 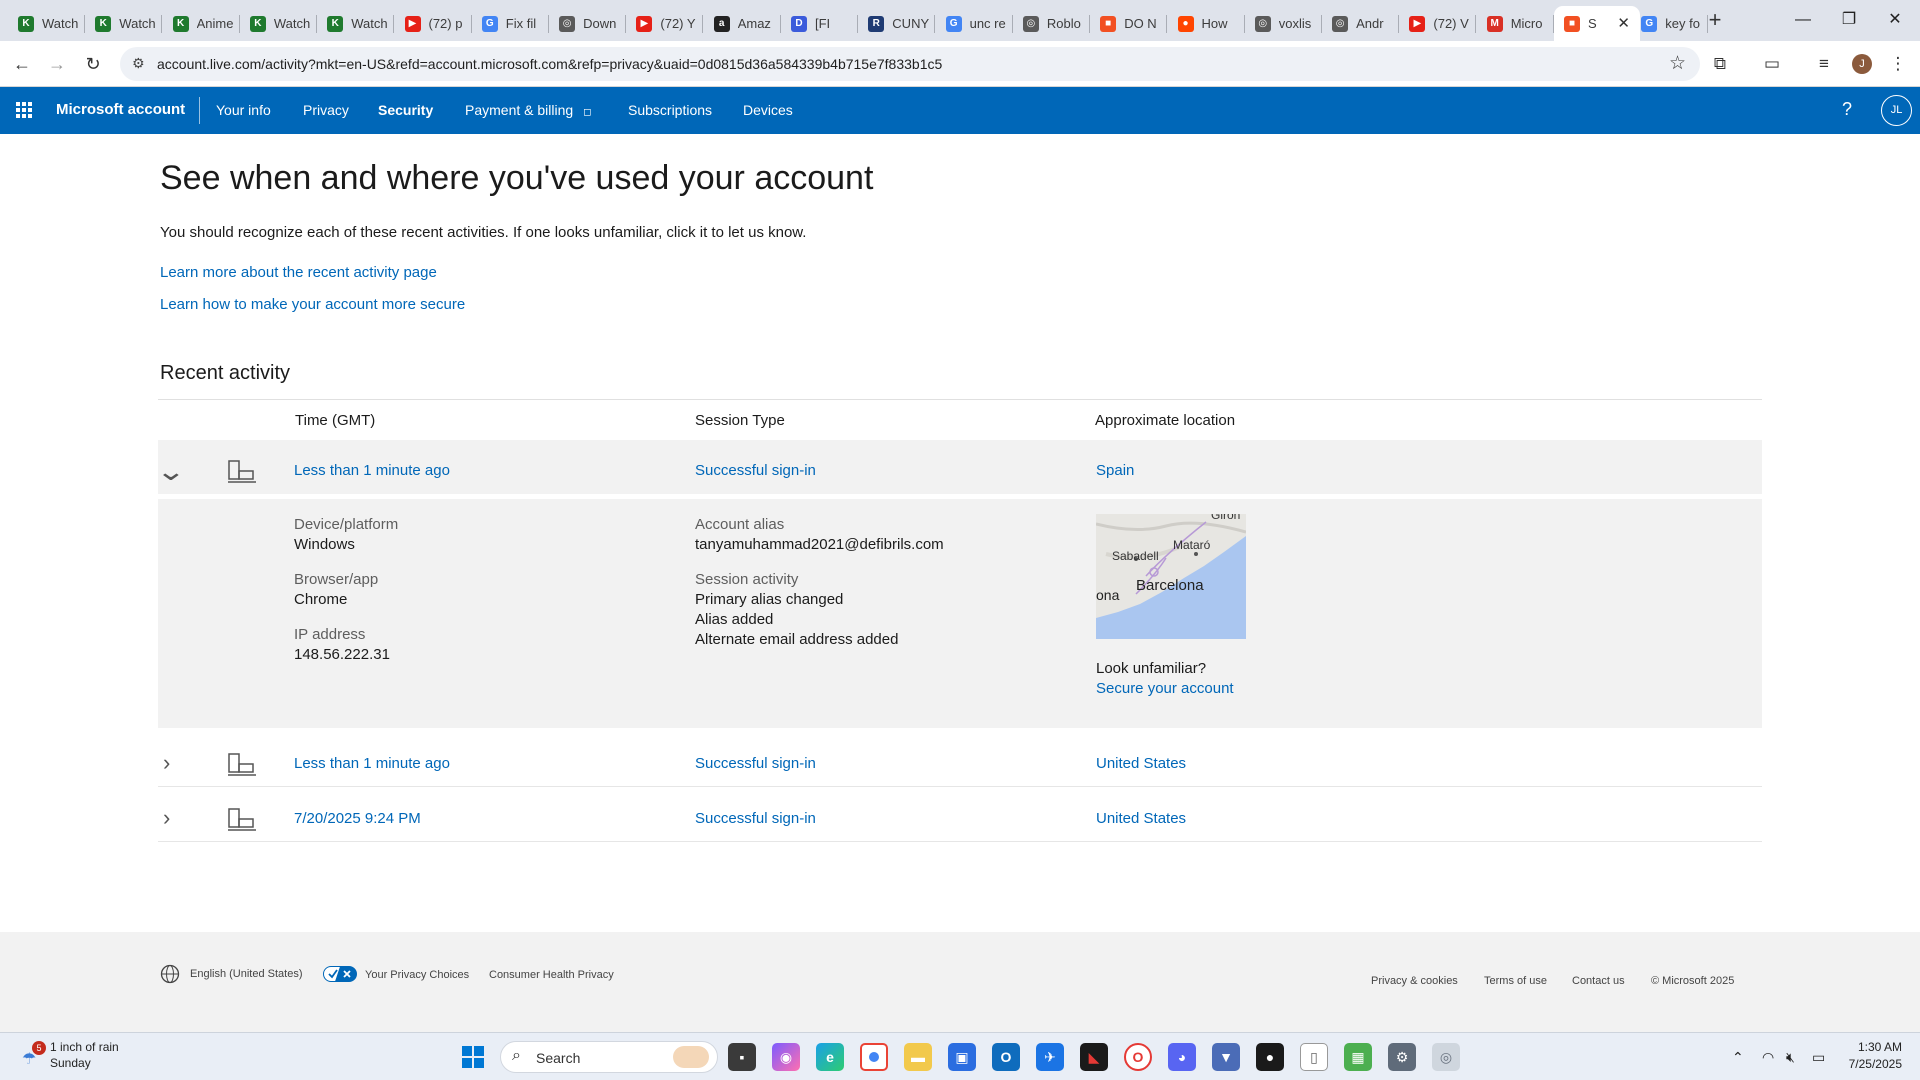 What do you see at coordinates (1414, 981) in the screenshot?
I see `privacy-cookies-link: Privacy & cookies` at bounding box center [1414, 981].